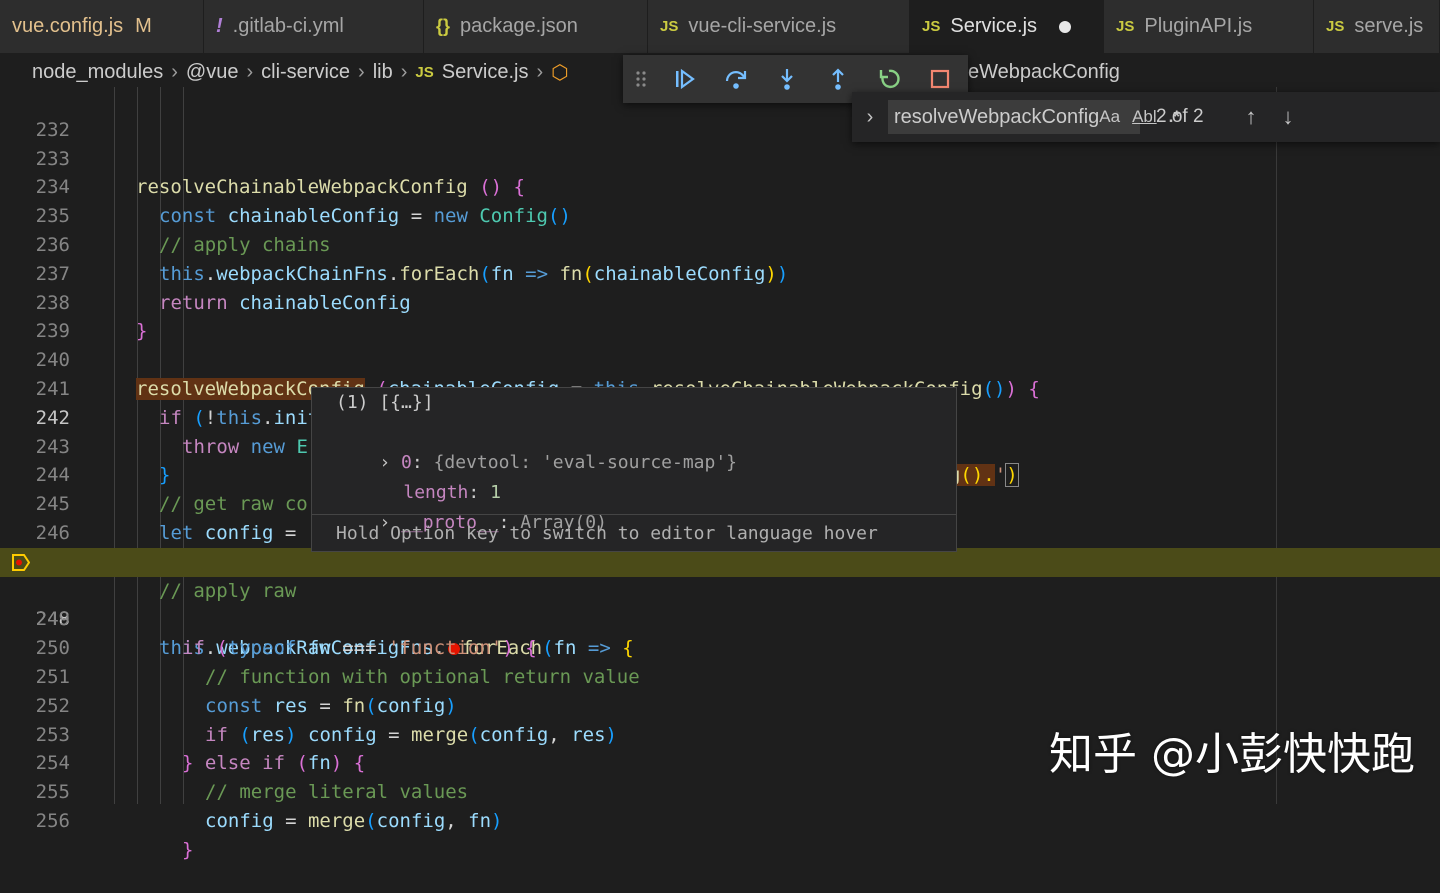 Image resolution: width=1440 pixels, height=893 pixels. What do you see at coordinates (720, 618) in the screenshot?
I see `code-line: 249 if (typeof fn === 'function') {` at bounding box center [720, 618].